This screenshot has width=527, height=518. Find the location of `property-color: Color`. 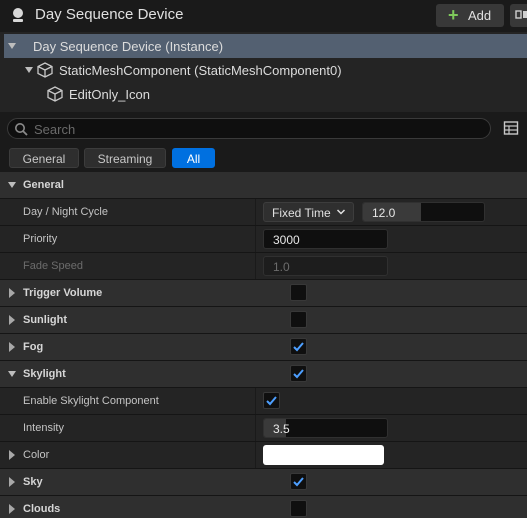

property-color: Color is located at coordinates (263, 455).